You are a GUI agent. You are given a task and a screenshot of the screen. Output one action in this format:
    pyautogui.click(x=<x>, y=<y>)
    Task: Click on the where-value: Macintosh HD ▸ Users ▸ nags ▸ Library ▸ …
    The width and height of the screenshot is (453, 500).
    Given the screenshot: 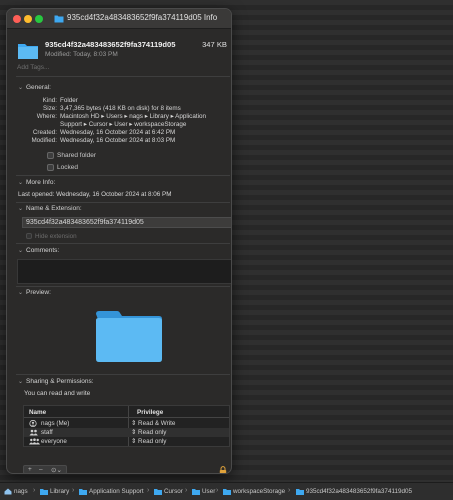 What is the action you would take?
    pyautogui.click(x=133, y=116)
    